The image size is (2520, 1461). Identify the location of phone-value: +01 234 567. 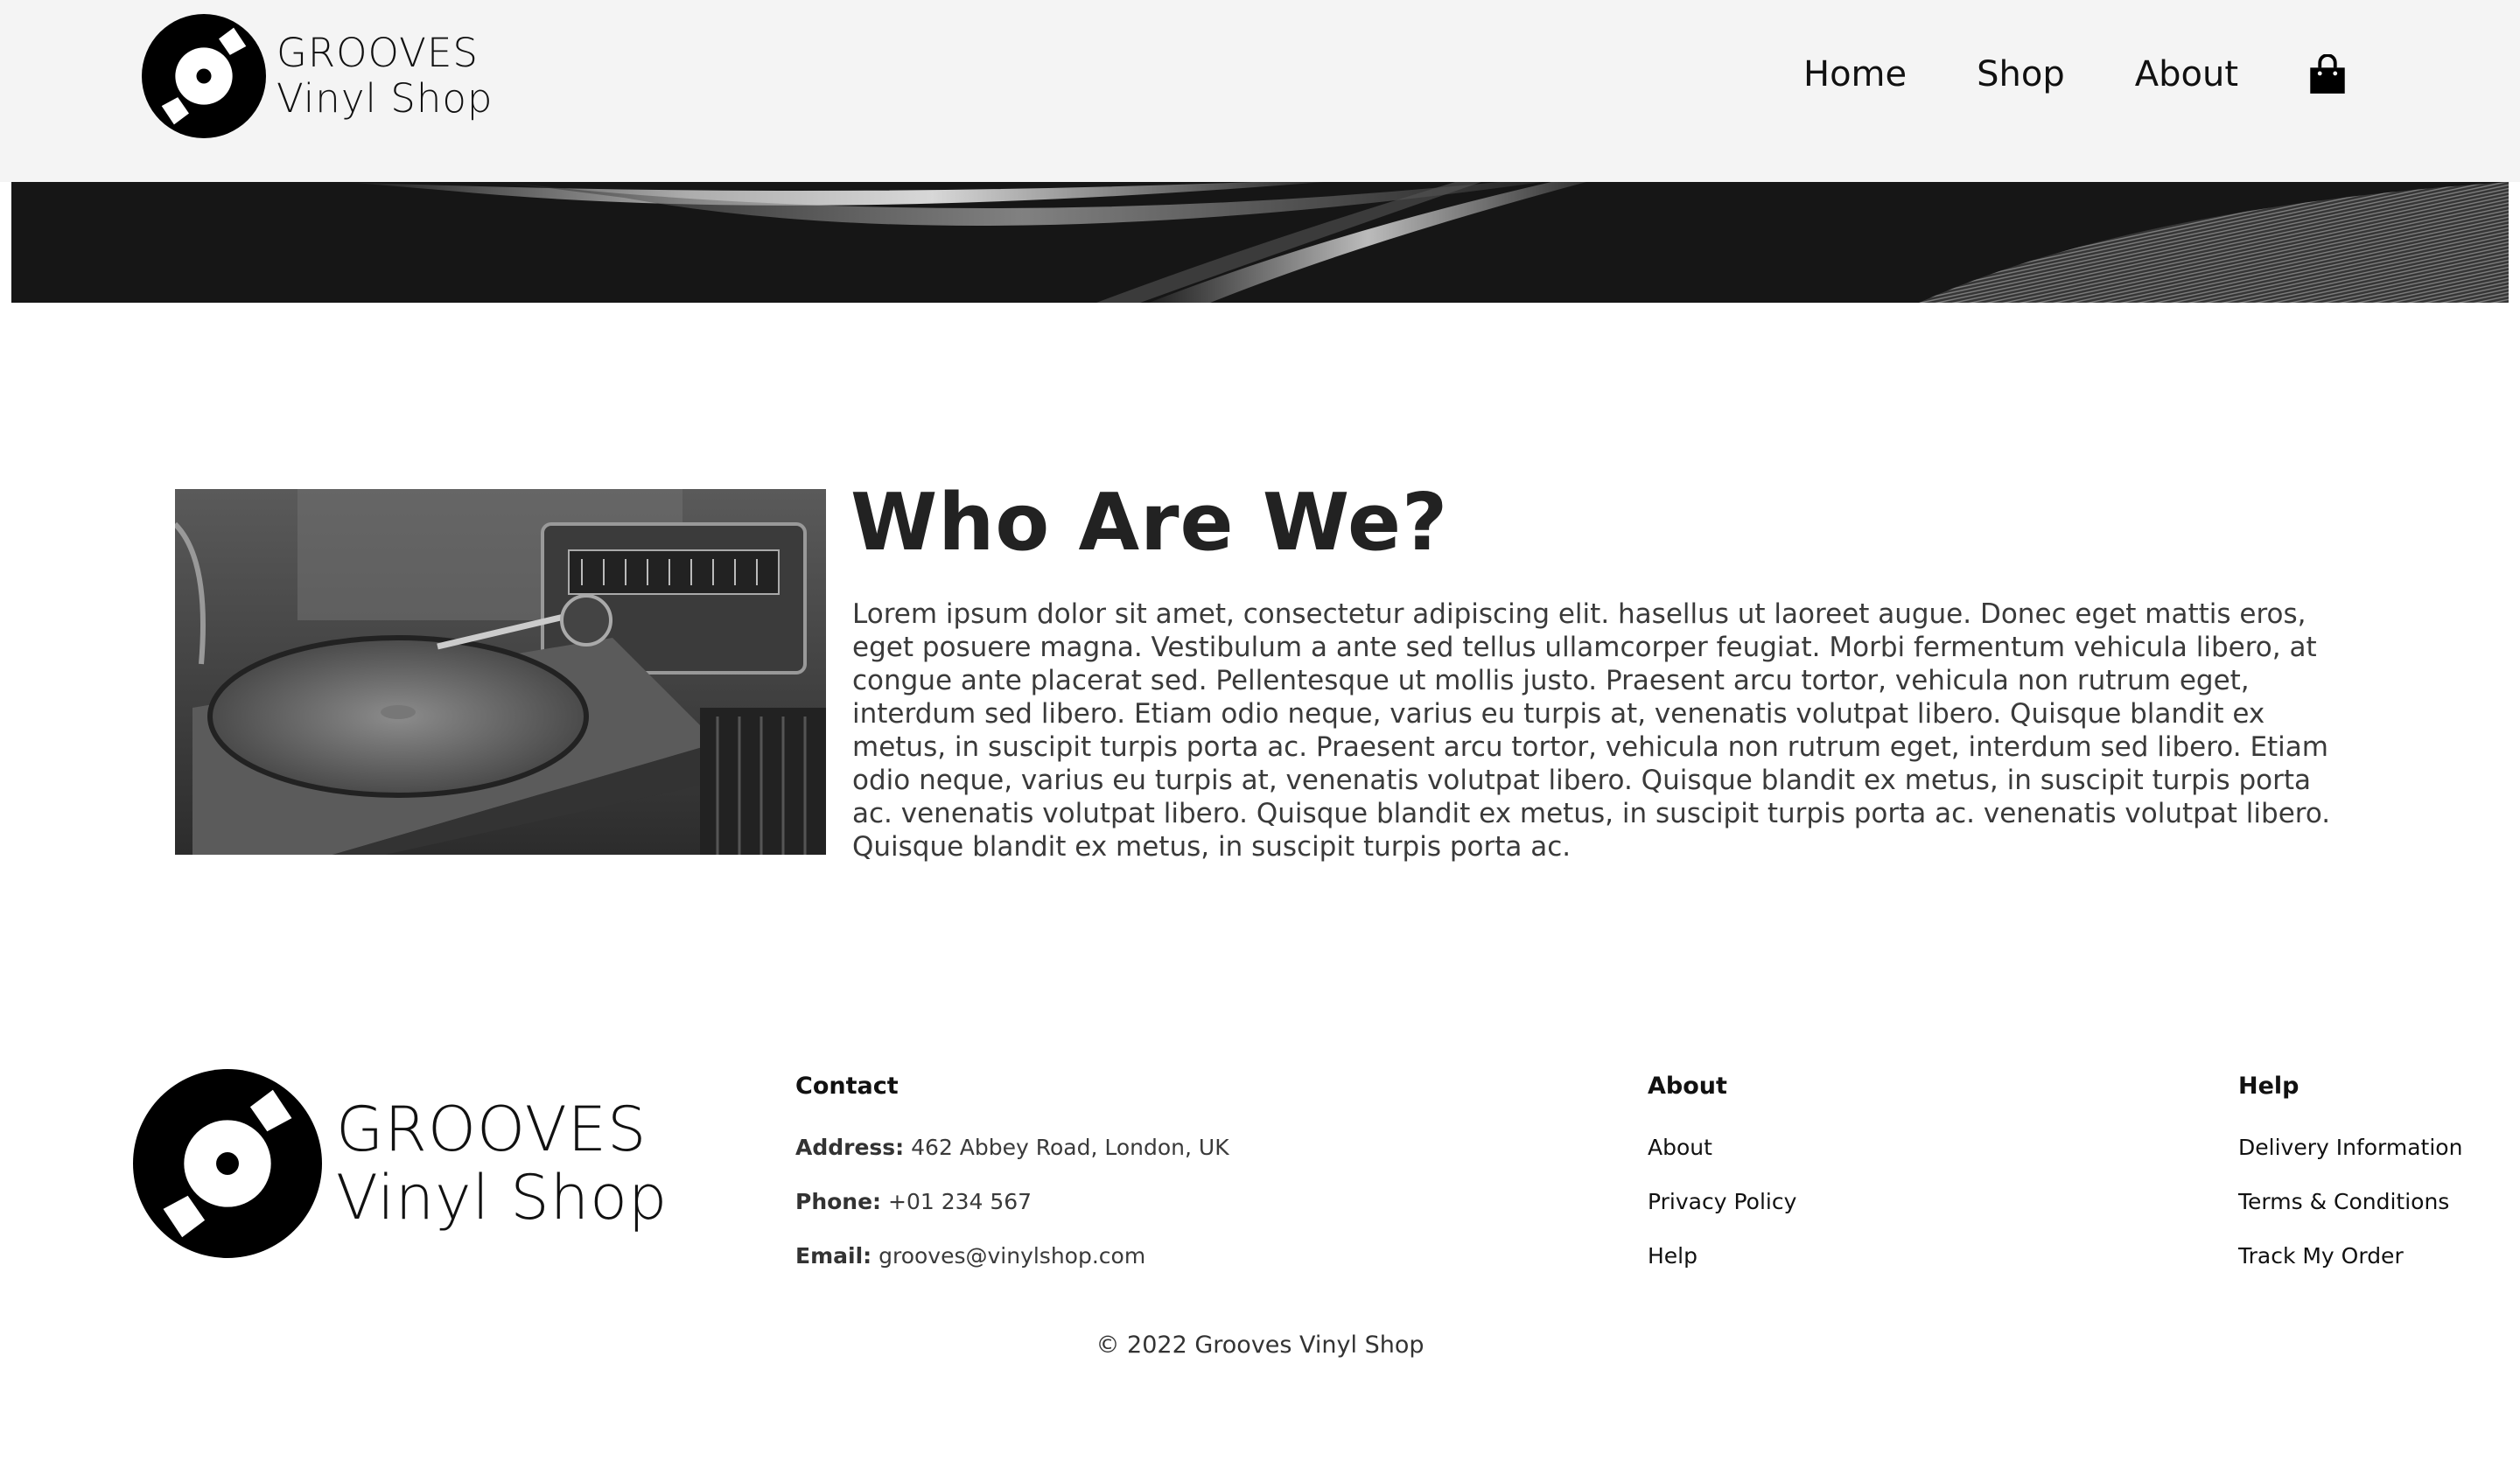
(960, 1201).